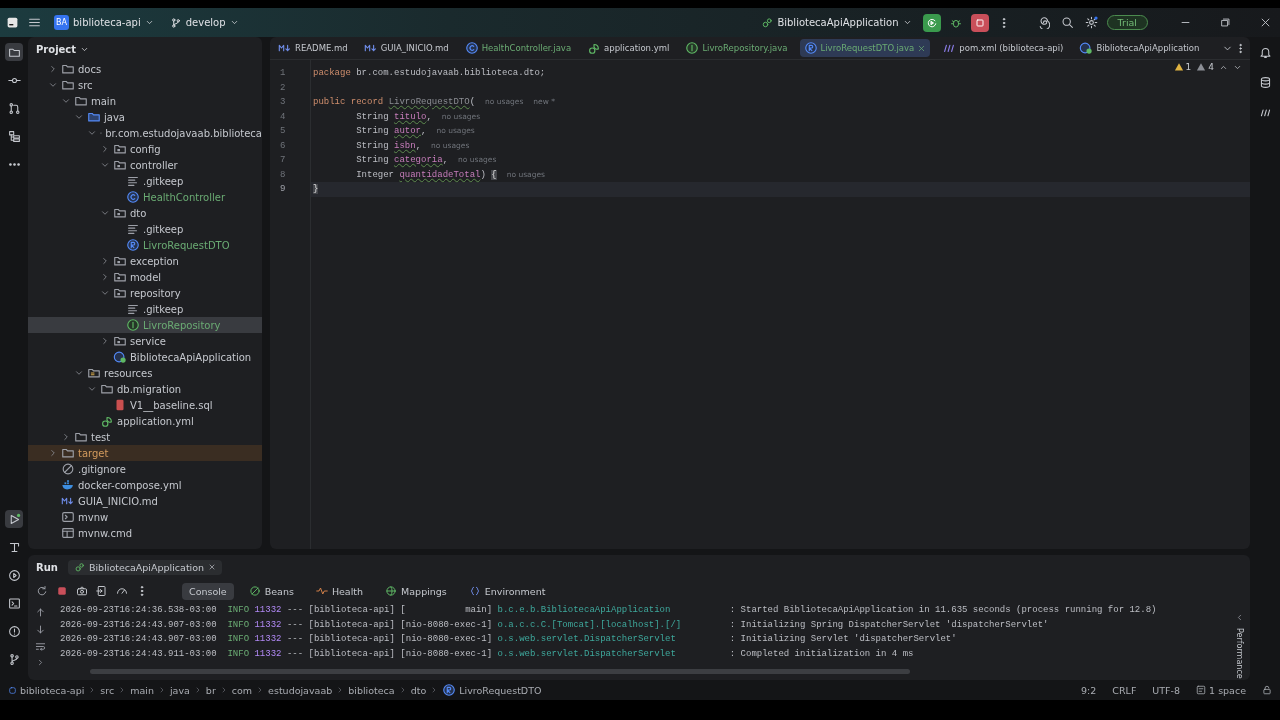 The image size is (1280, 720). I want to click on tree-item: application.yml, so click(145, 421).